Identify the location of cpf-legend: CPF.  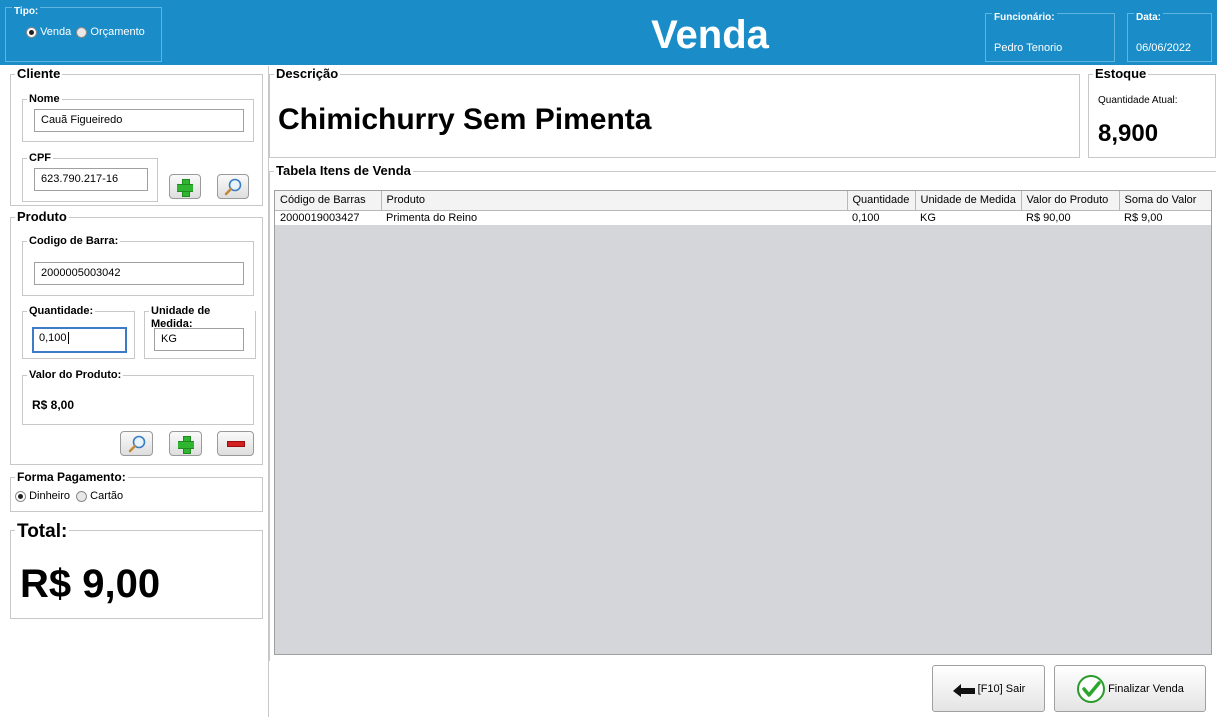
(40, 158).